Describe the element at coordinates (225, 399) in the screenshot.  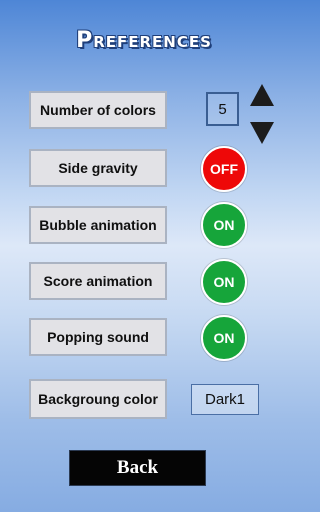
I see `background-color-selector: Dark1` at that location.